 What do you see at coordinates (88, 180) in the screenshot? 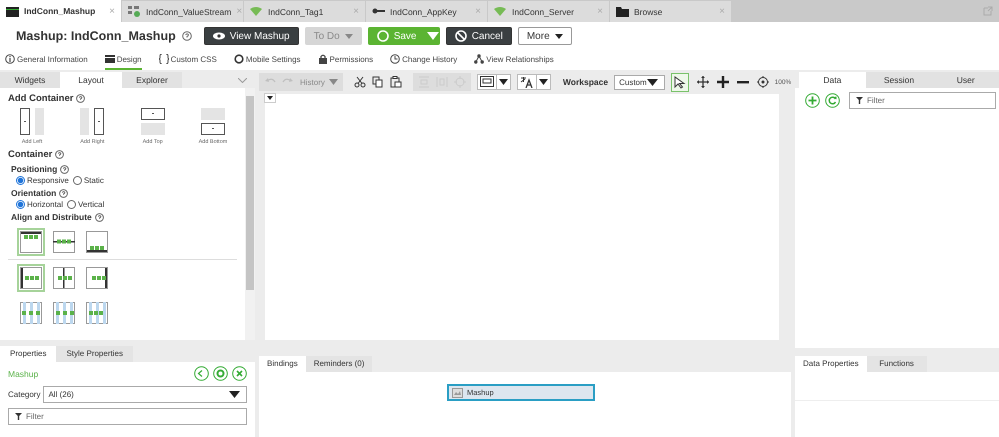
I see `radio-option: Static` at bounding box center [88, 180].